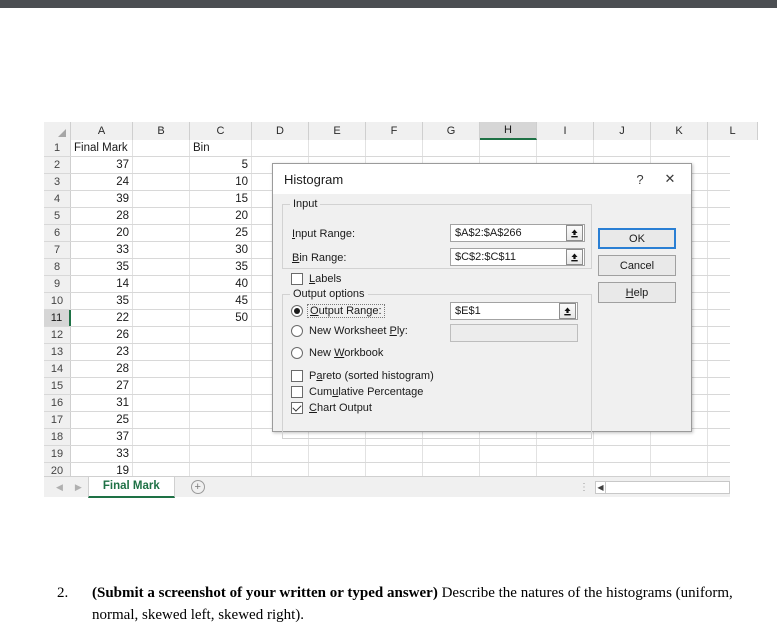 This screenshot has width=777, height=633. I want to click on cell-C7: 30, so click(221, 250).